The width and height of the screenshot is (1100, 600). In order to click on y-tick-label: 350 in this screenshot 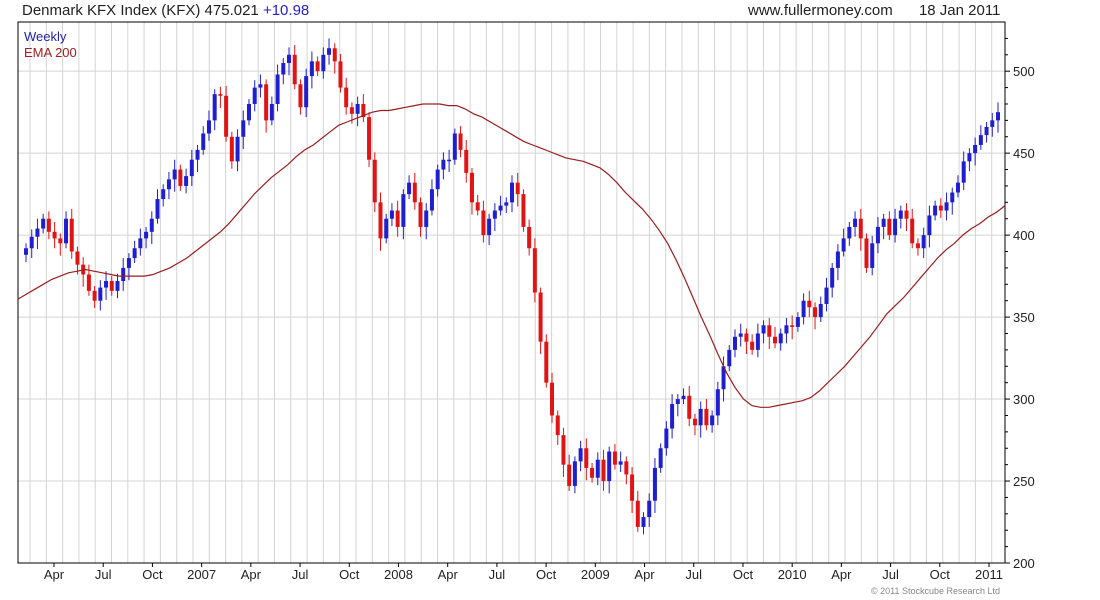, I will do `click(1024, 317)`.